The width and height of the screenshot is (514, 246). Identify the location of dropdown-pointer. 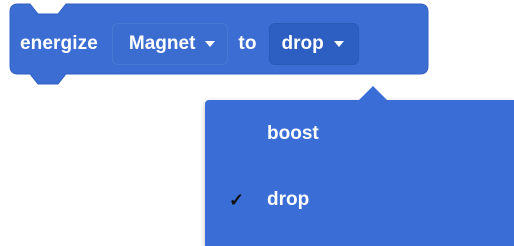
(373, 93).